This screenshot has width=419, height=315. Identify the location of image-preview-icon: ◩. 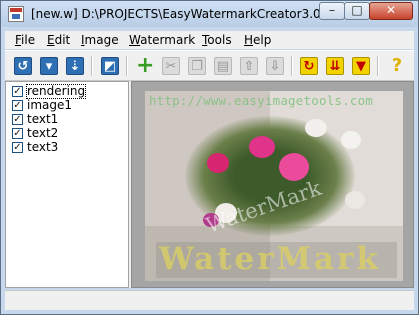
(110, 66).